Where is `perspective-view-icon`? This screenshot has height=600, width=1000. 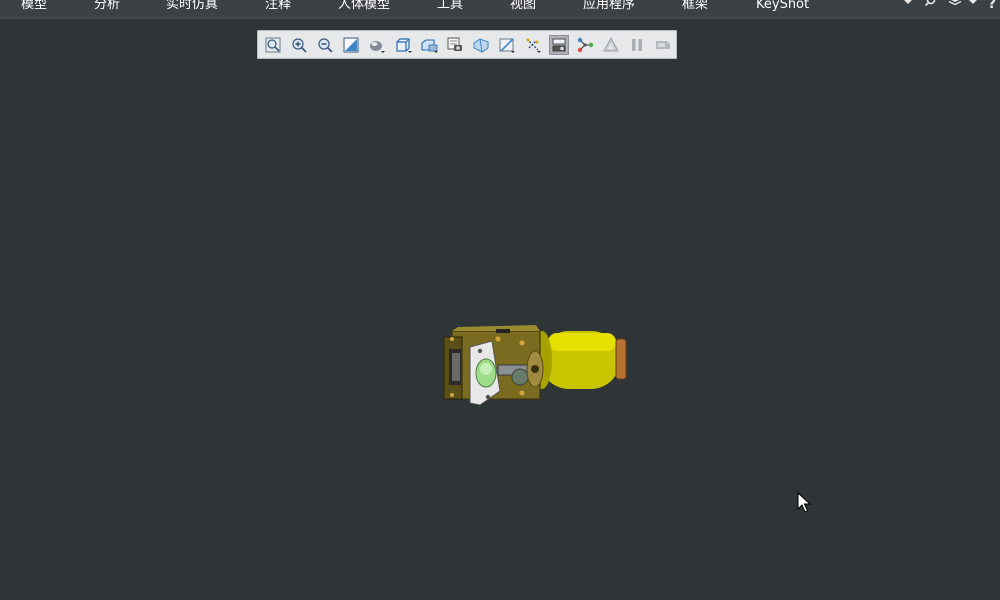 perspective-view-icon is located at coordinates (455, 45).